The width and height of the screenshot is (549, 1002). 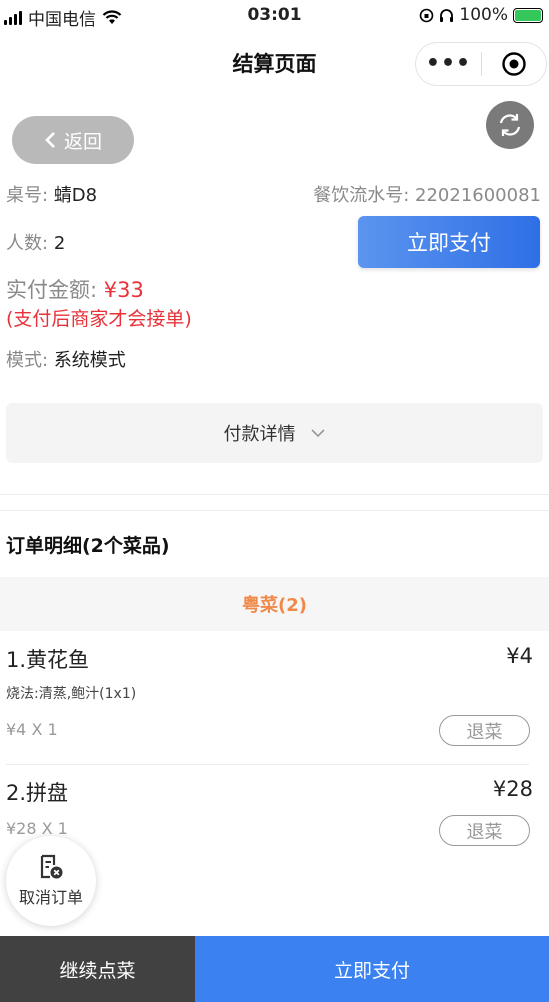 I want to click on pay-now-button: 立即支付, so click(x=449, y=242).